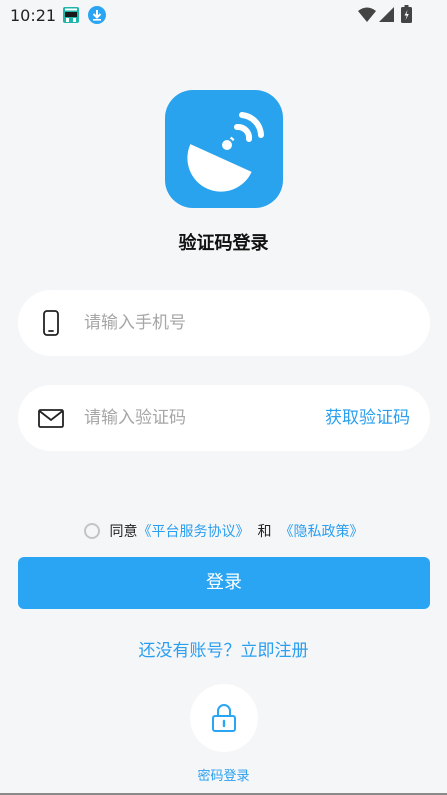 Image resolution: width=447 pixels, height=795 pixels. What do you see at coordinates (223, 15) in the screenshot?
I see `status-bar: 10:21` at bounding box center [223, 15].